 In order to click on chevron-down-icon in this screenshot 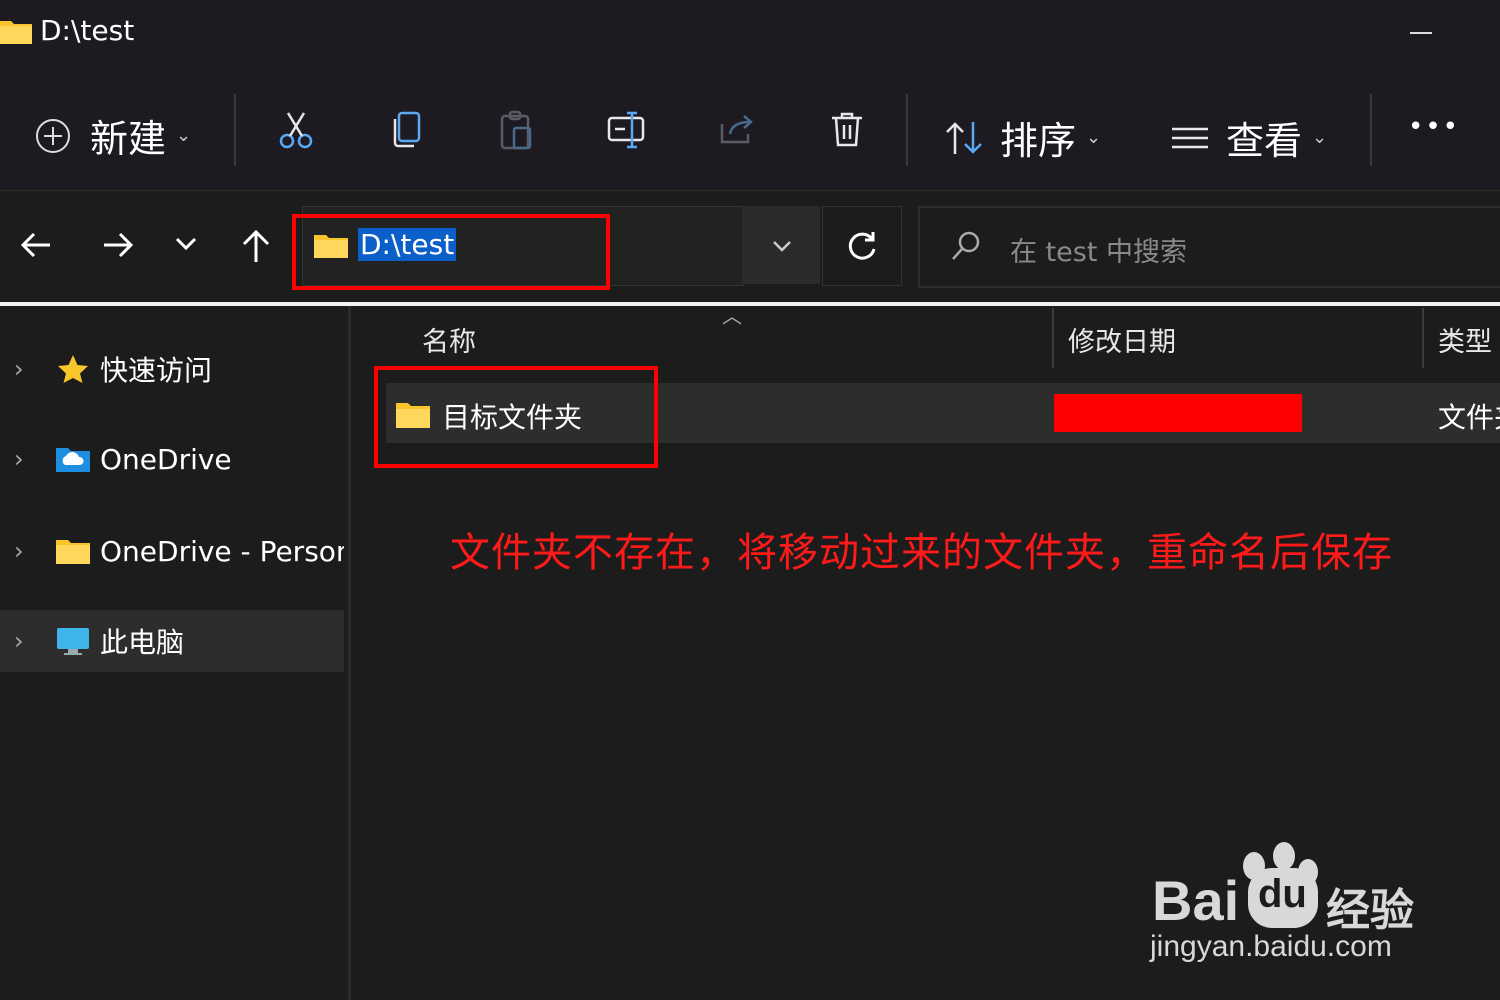, I will do `click(782, 246)`.